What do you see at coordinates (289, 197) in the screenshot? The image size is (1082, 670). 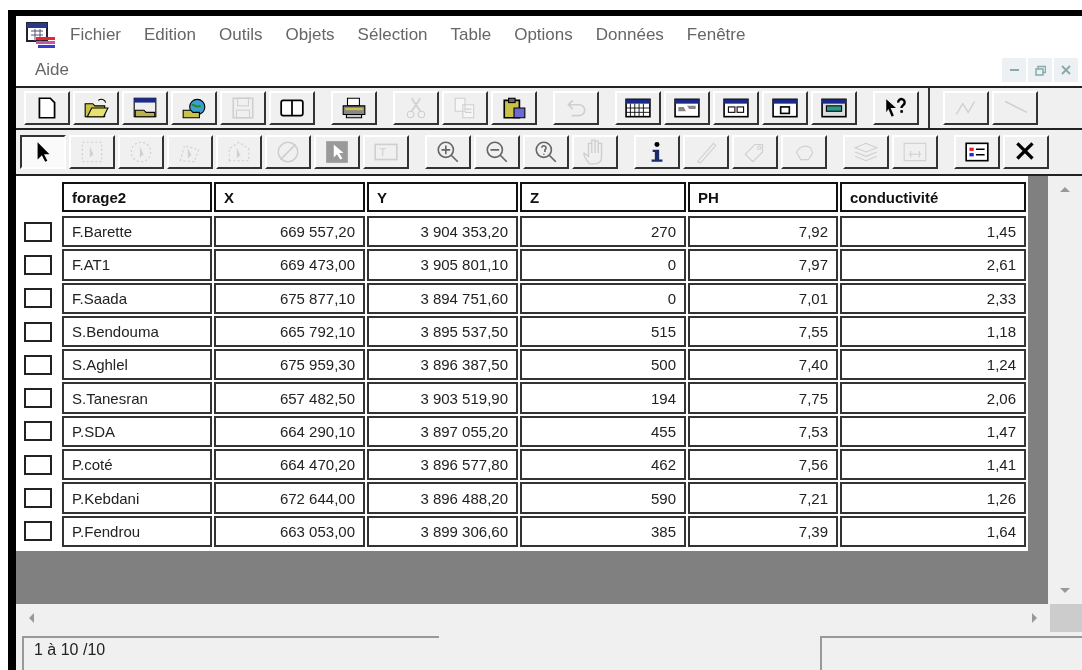 I see `column-header: X` at bounding box center [289, 197].